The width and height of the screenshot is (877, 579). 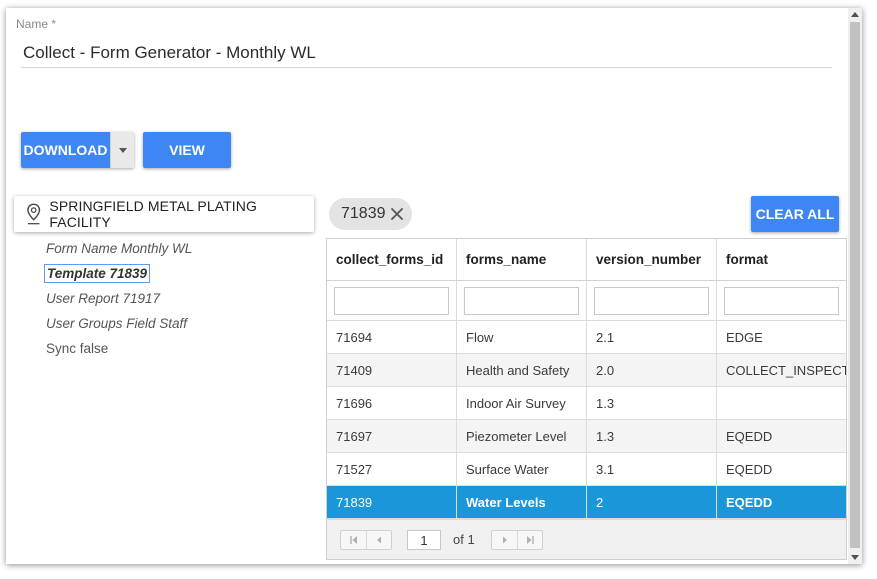 I want to click on page-number-input, so click(x=424, y=540).